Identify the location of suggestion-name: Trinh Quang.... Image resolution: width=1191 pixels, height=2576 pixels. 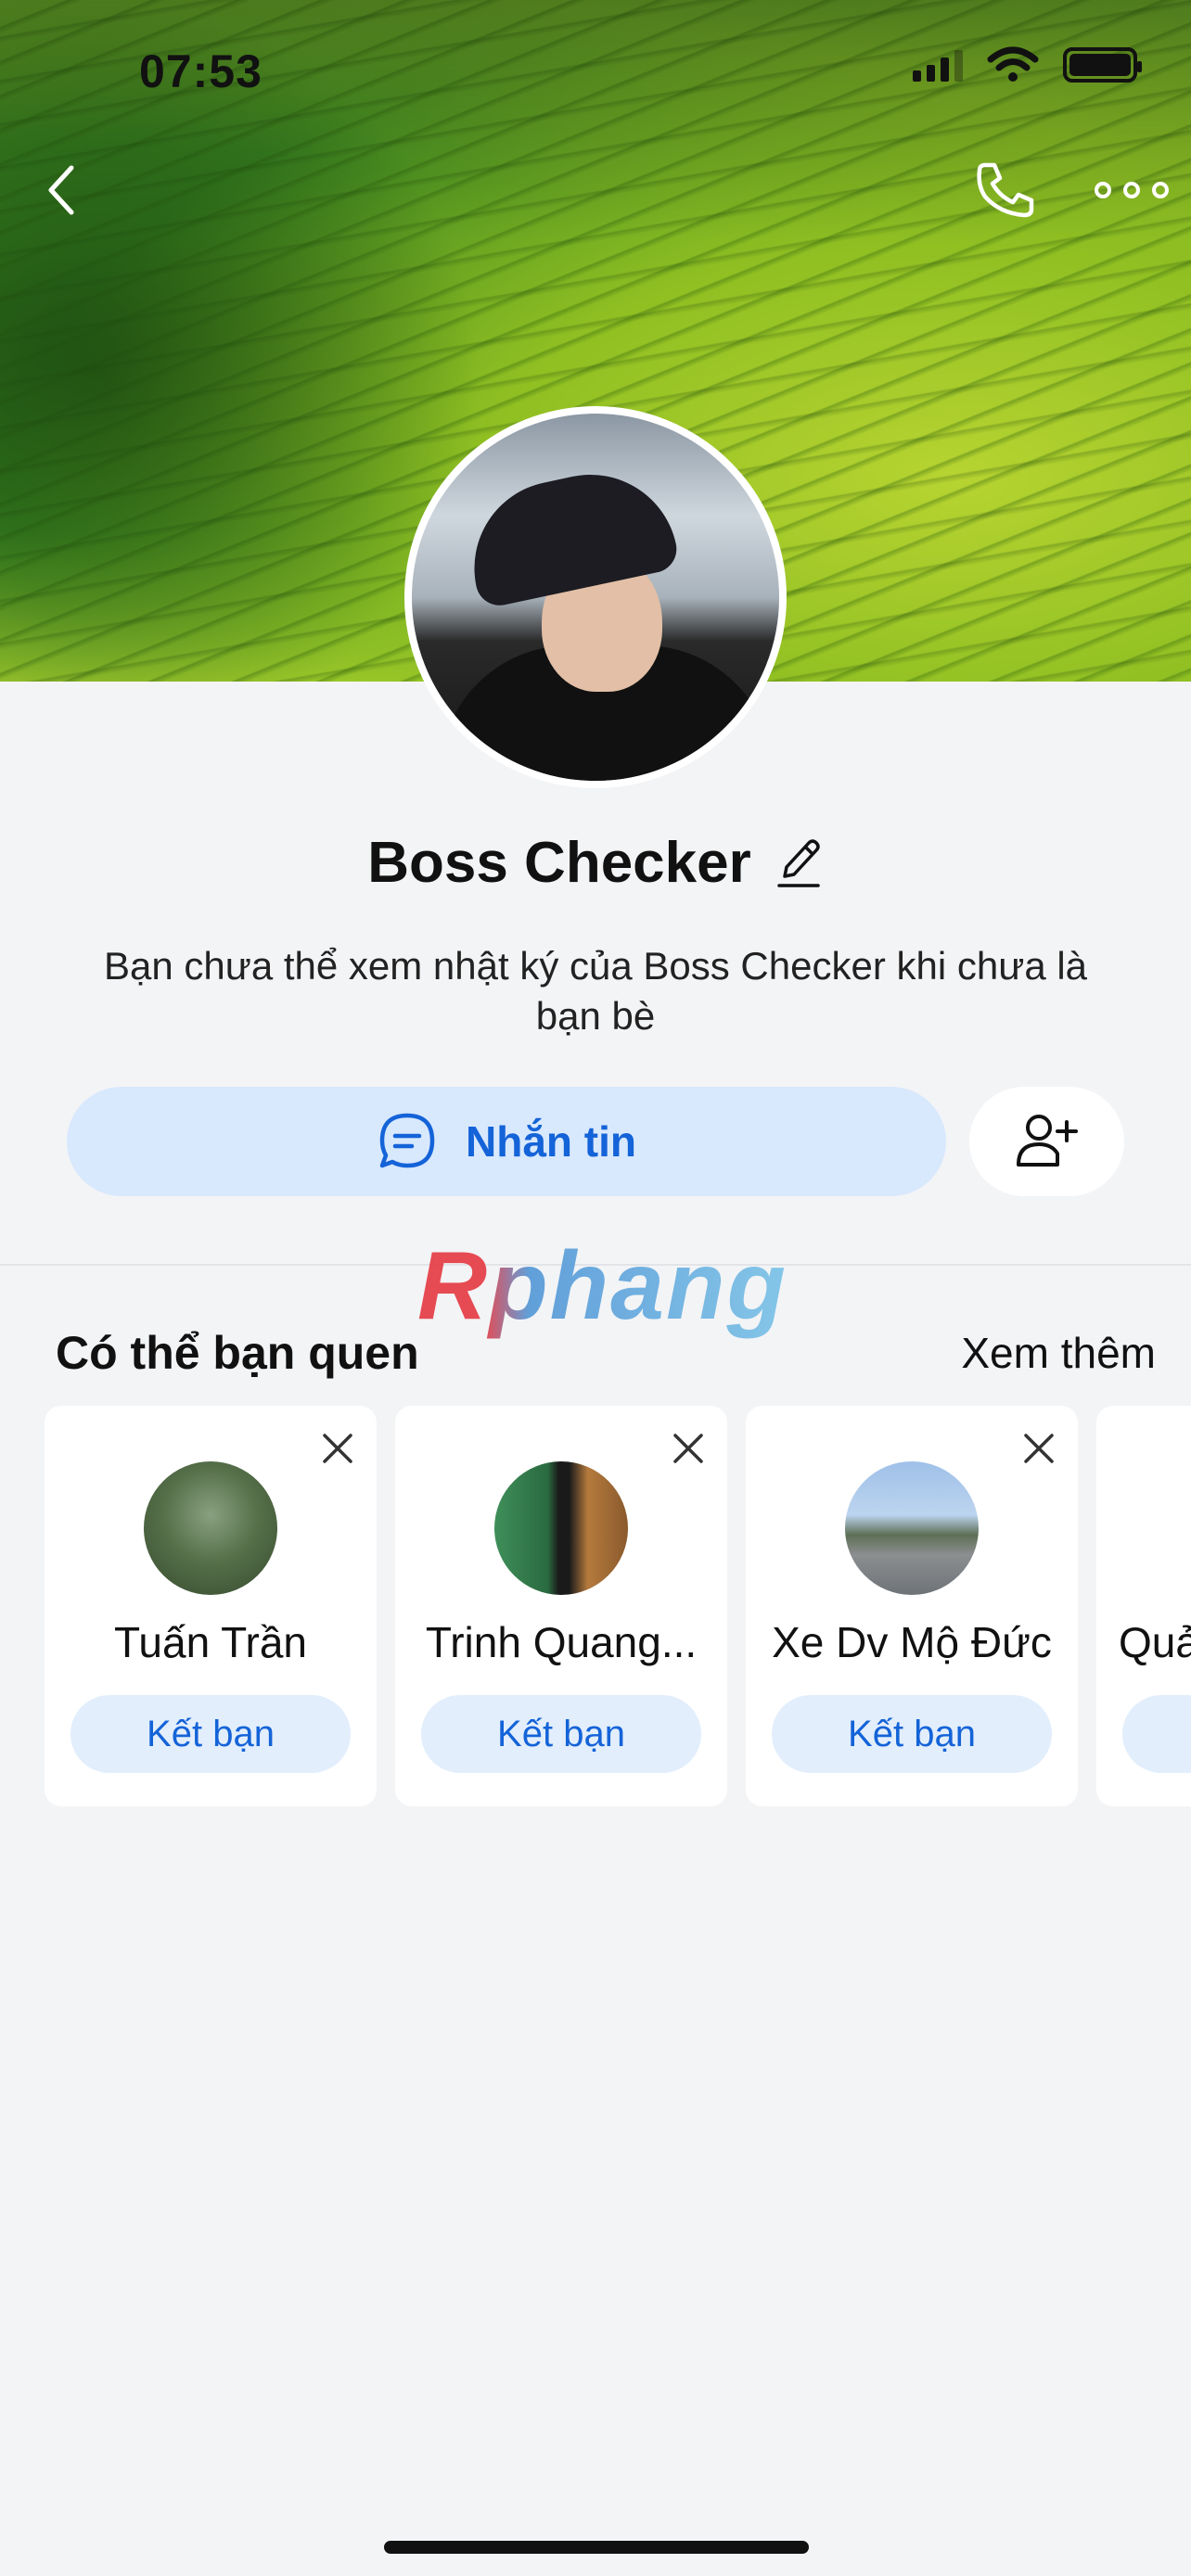
(561, 1642).